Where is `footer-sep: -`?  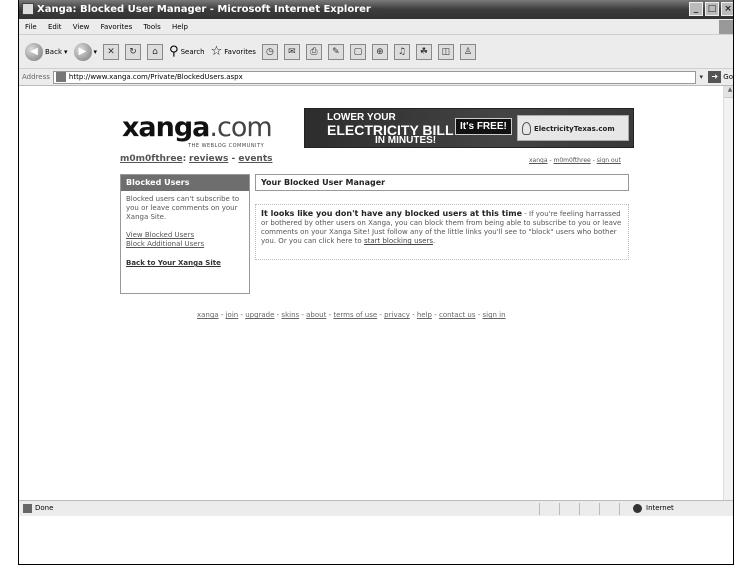 footer-sep: - is located at coordinates (413, 315).